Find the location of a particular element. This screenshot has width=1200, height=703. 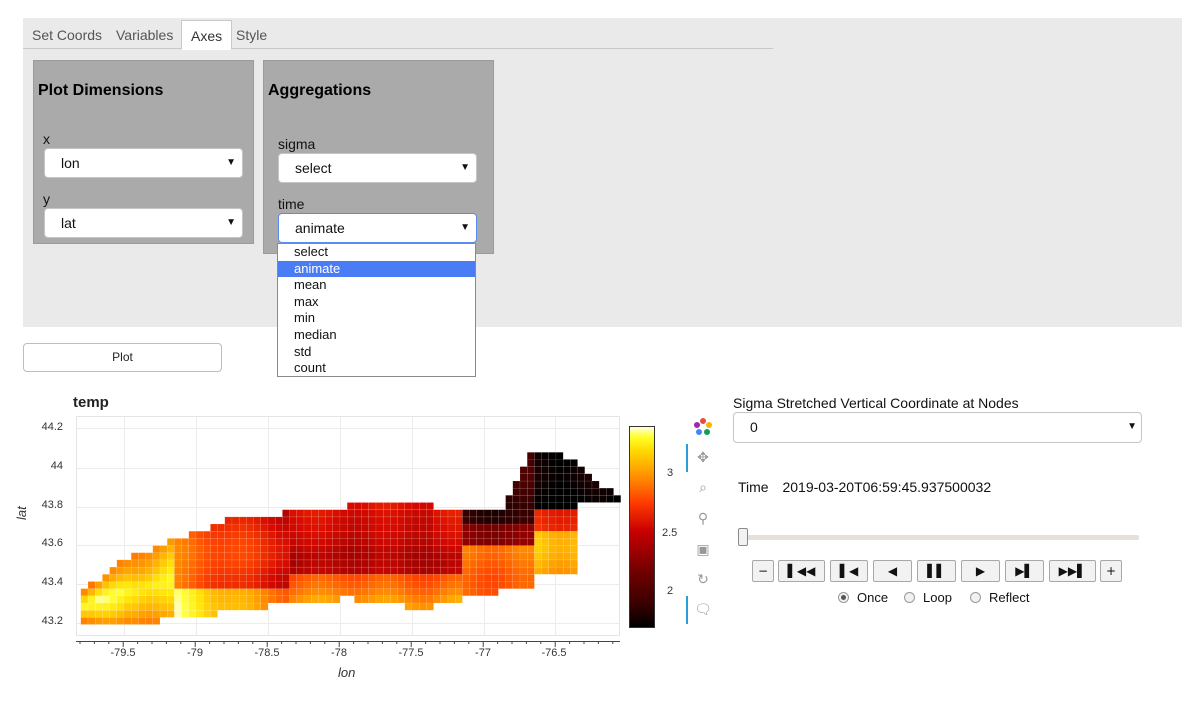

slower-button: − is located at coordinates (763, 571).